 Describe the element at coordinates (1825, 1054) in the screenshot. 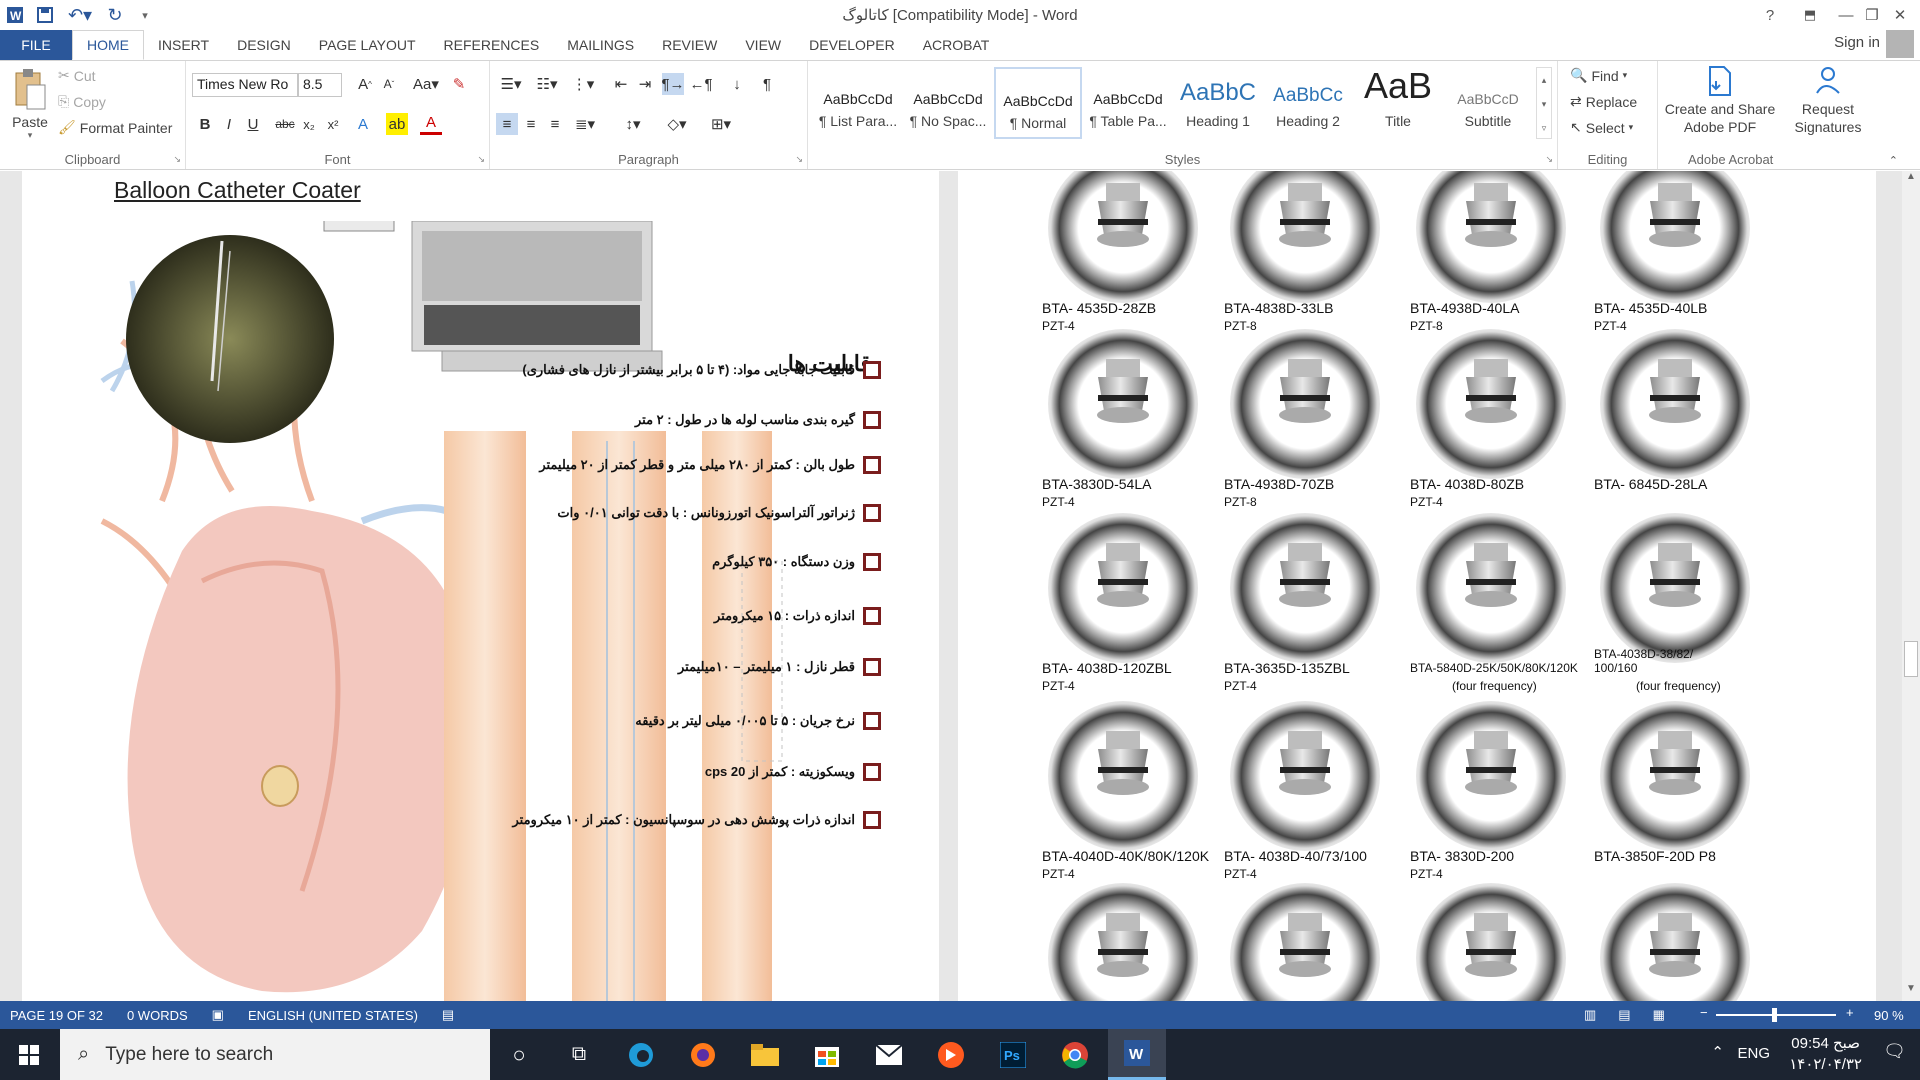

I see `clock: 09:54 صبح ۱۴۰۲/۰۴/۳۲` at that location.